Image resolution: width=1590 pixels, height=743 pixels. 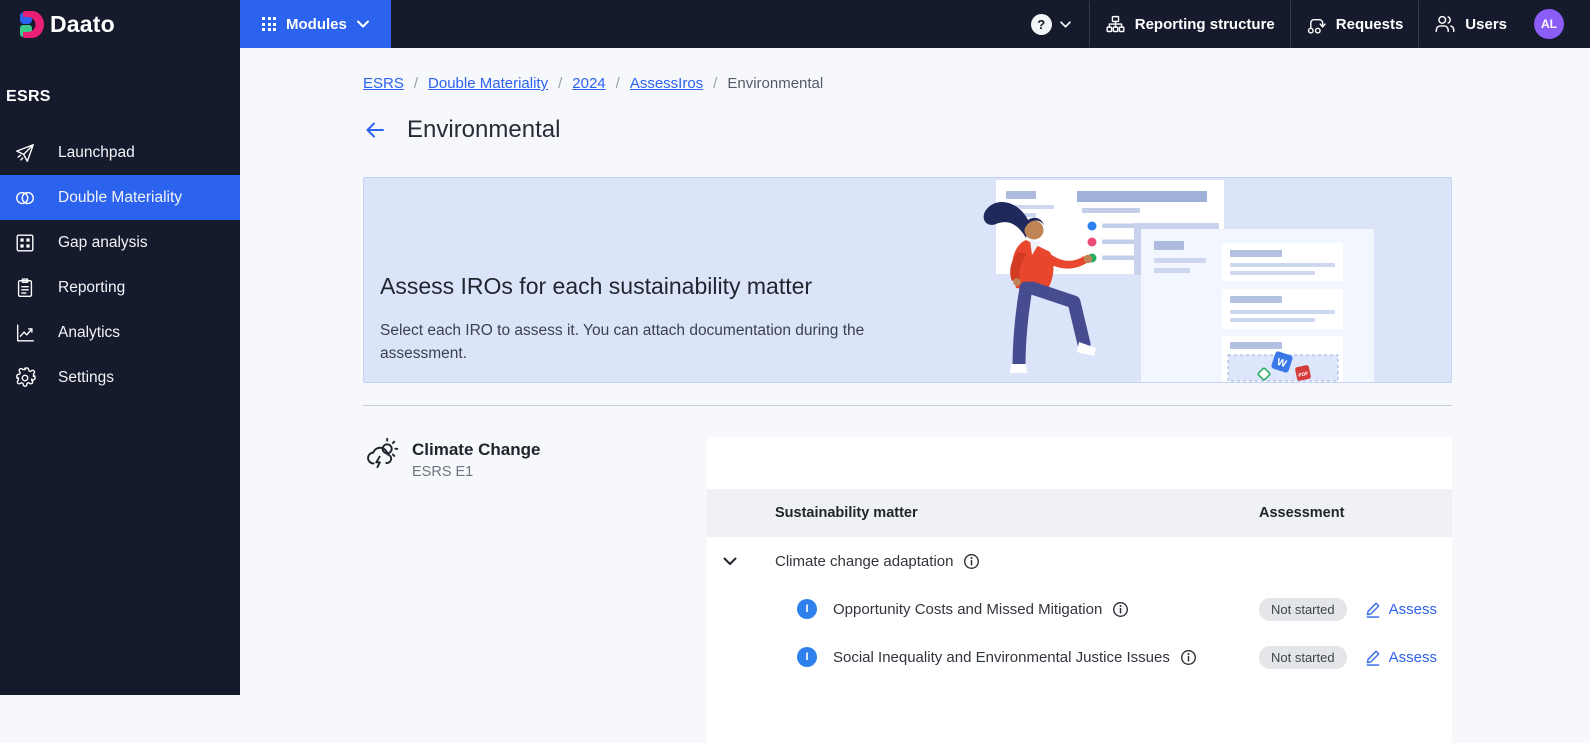 I want to click on logo-text: Daato, so click(x=82, y=23).